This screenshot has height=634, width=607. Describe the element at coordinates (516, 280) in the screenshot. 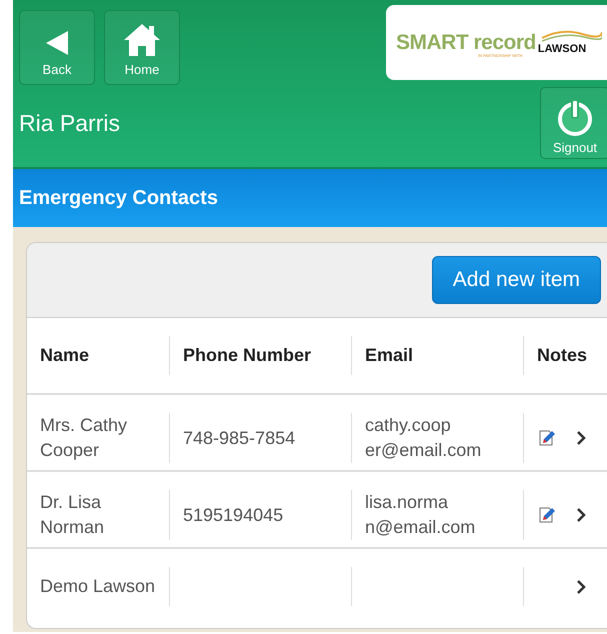

I see `add-item-button: Add new item` at that location.